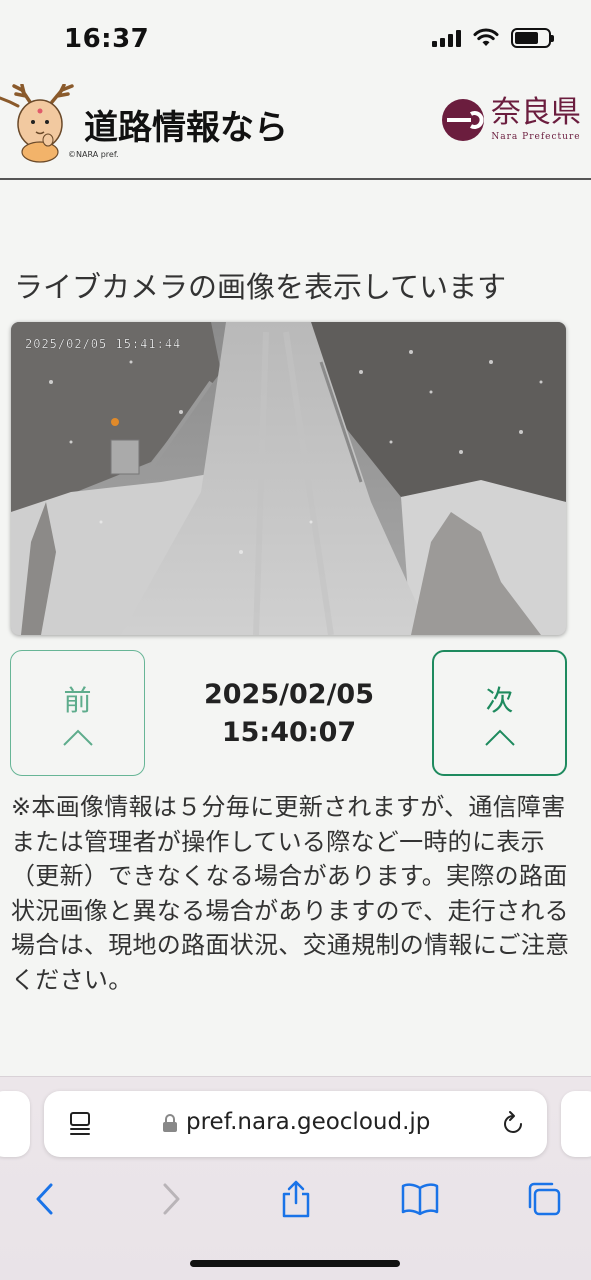 The height and width of the screenshot is (1280, 591). I want to click on forward-button, so click(172, 1199).